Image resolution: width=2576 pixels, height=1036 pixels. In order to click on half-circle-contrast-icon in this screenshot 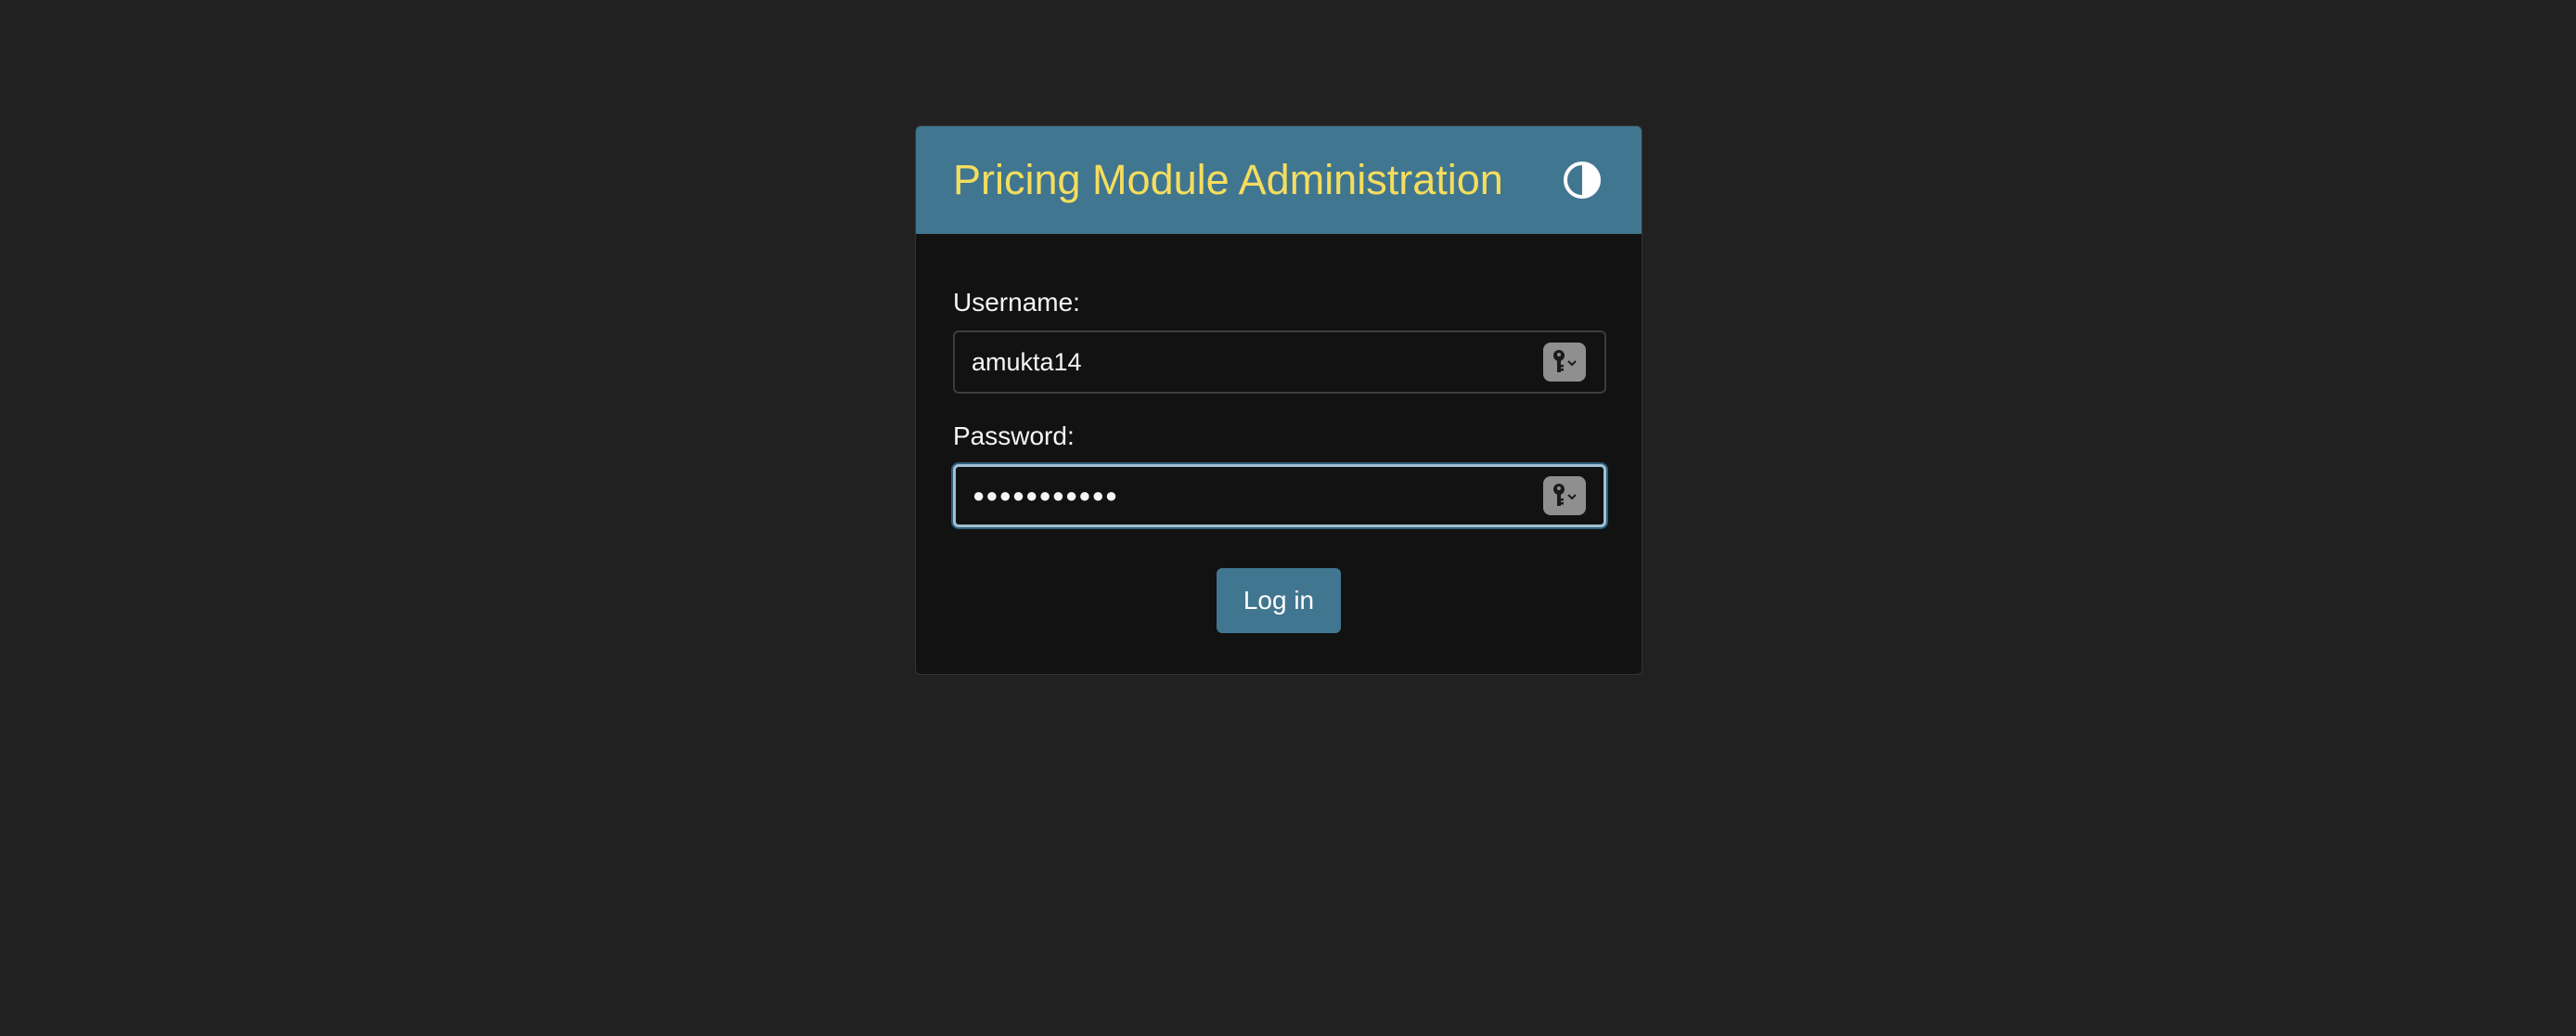, I will do `click(1582, 181)`.